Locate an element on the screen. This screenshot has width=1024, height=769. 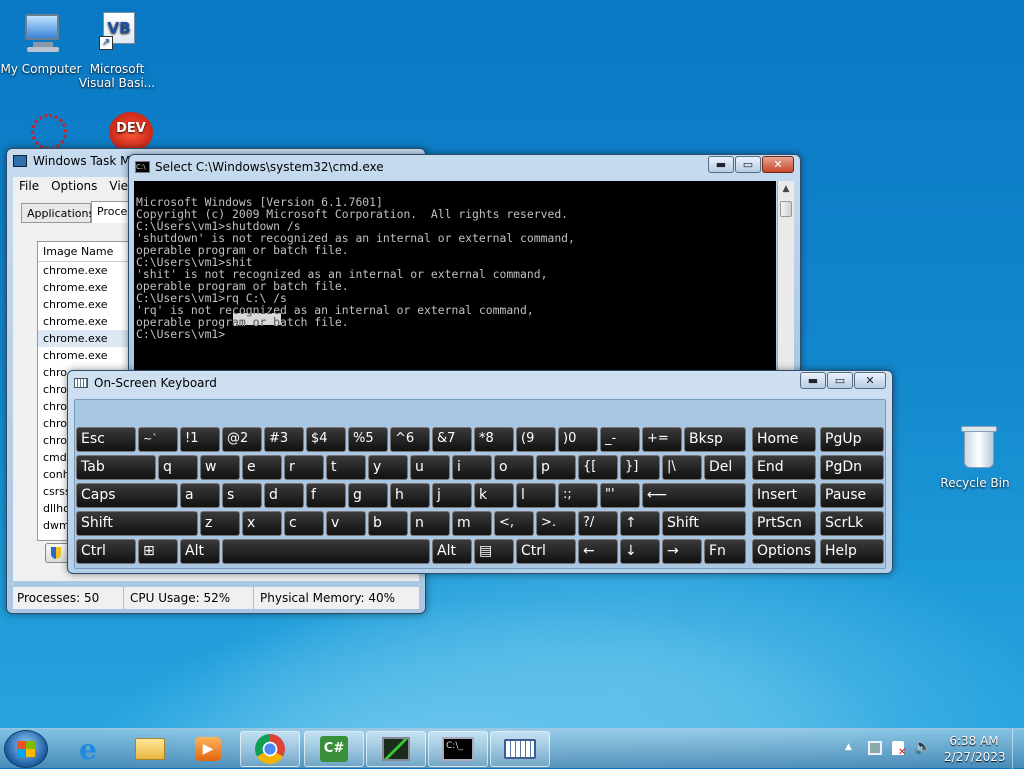
key-right-arrow: → is located at coordinates (682, 551).